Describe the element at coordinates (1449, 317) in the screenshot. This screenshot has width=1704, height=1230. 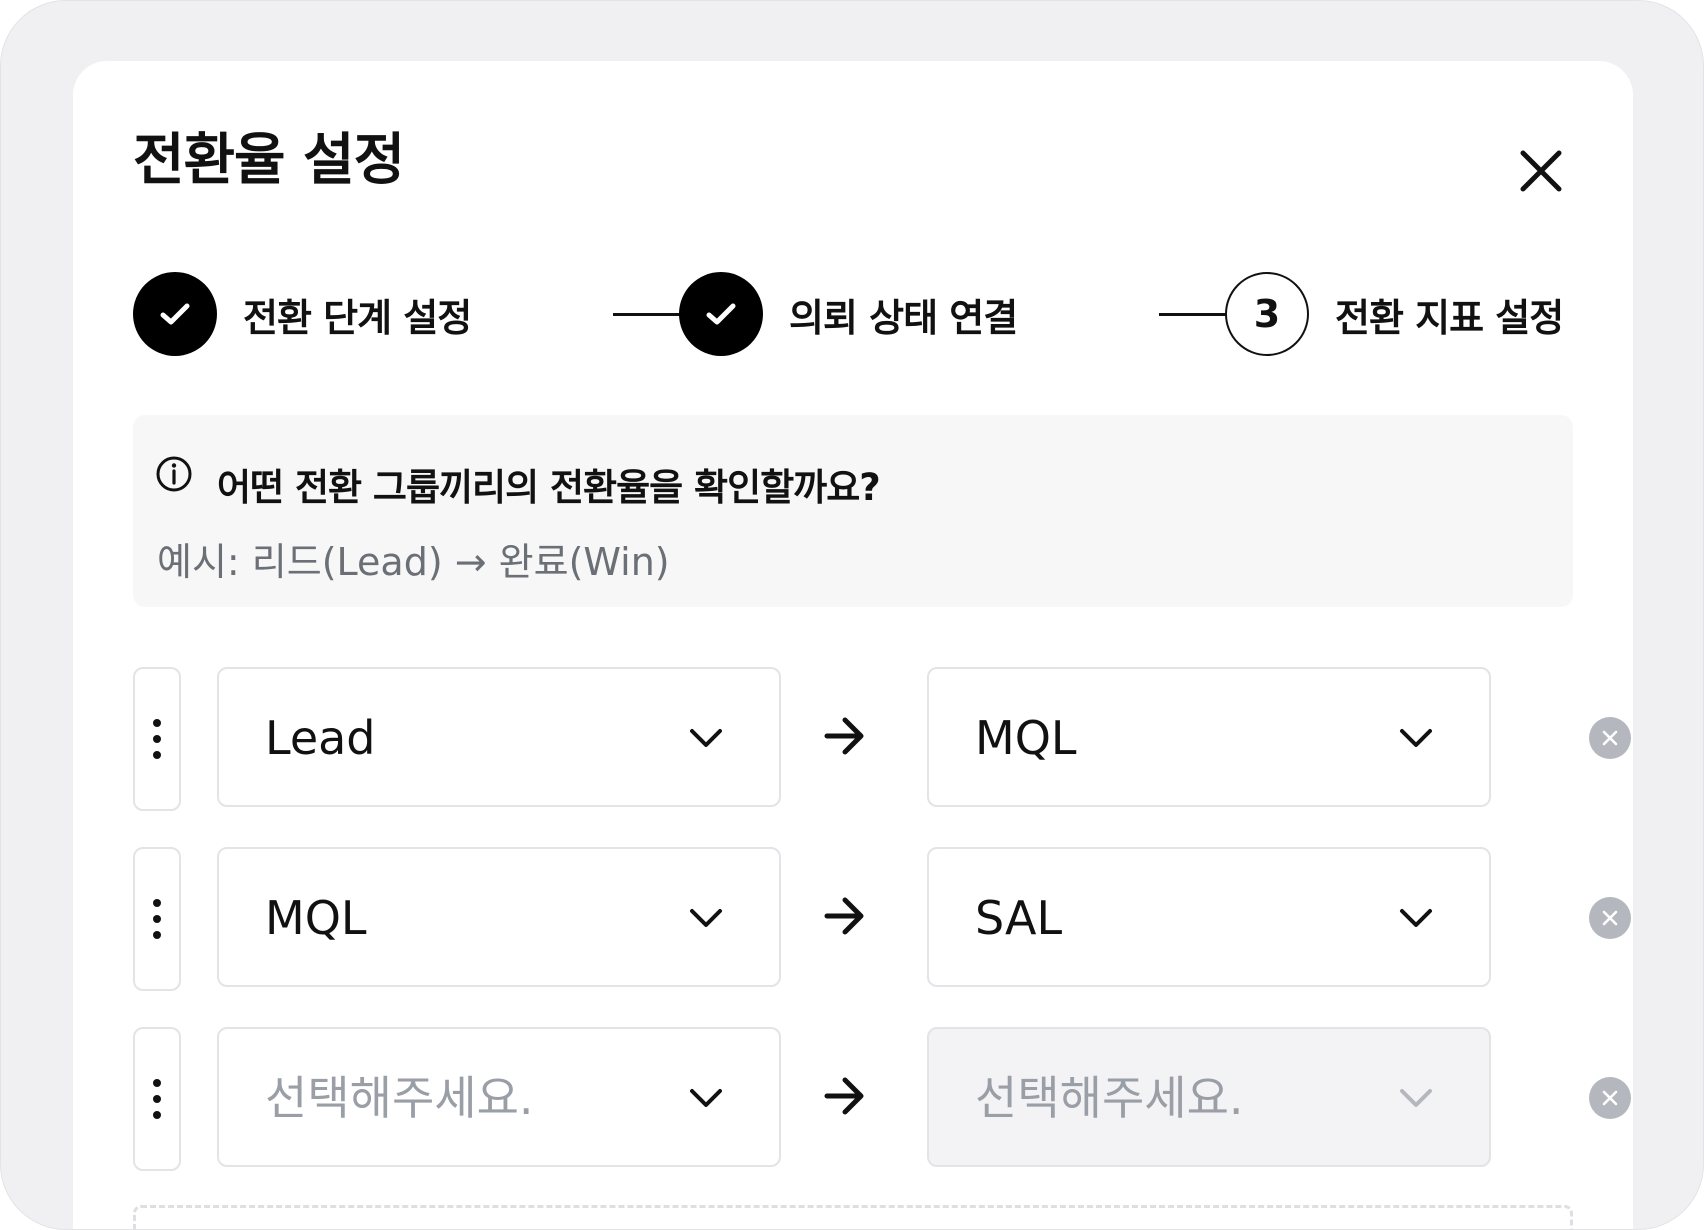
I see `step-3-label: 전환 지표 설정` at that location.